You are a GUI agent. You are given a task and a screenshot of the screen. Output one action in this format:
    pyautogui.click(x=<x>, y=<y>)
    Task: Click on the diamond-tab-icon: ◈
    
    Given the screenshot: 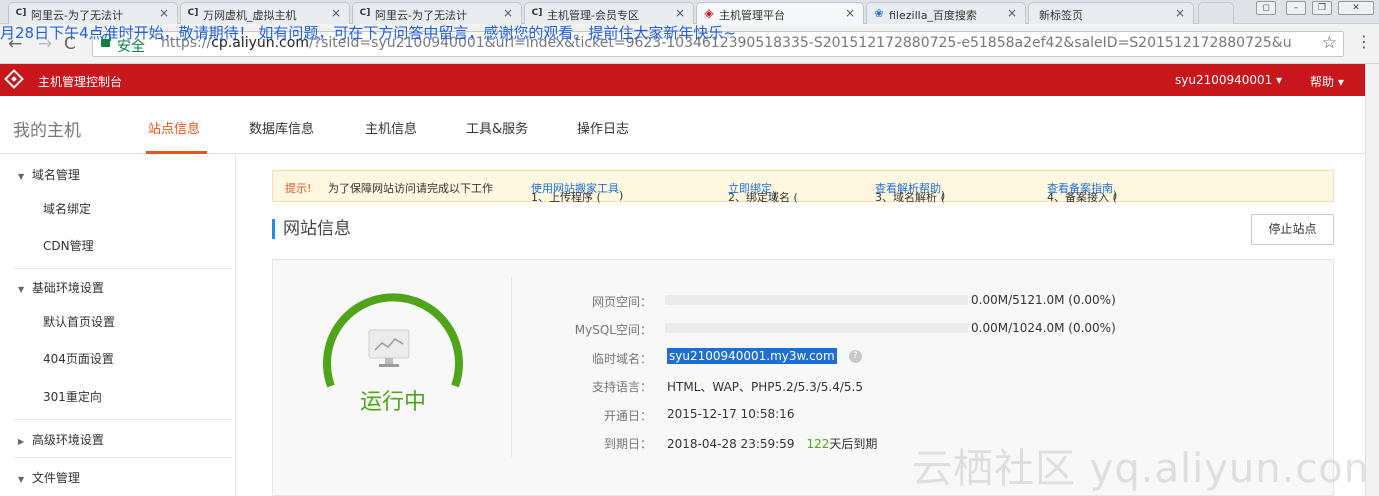 What is the action you would take?
    pyautogui.click(x=709, y=13)
    